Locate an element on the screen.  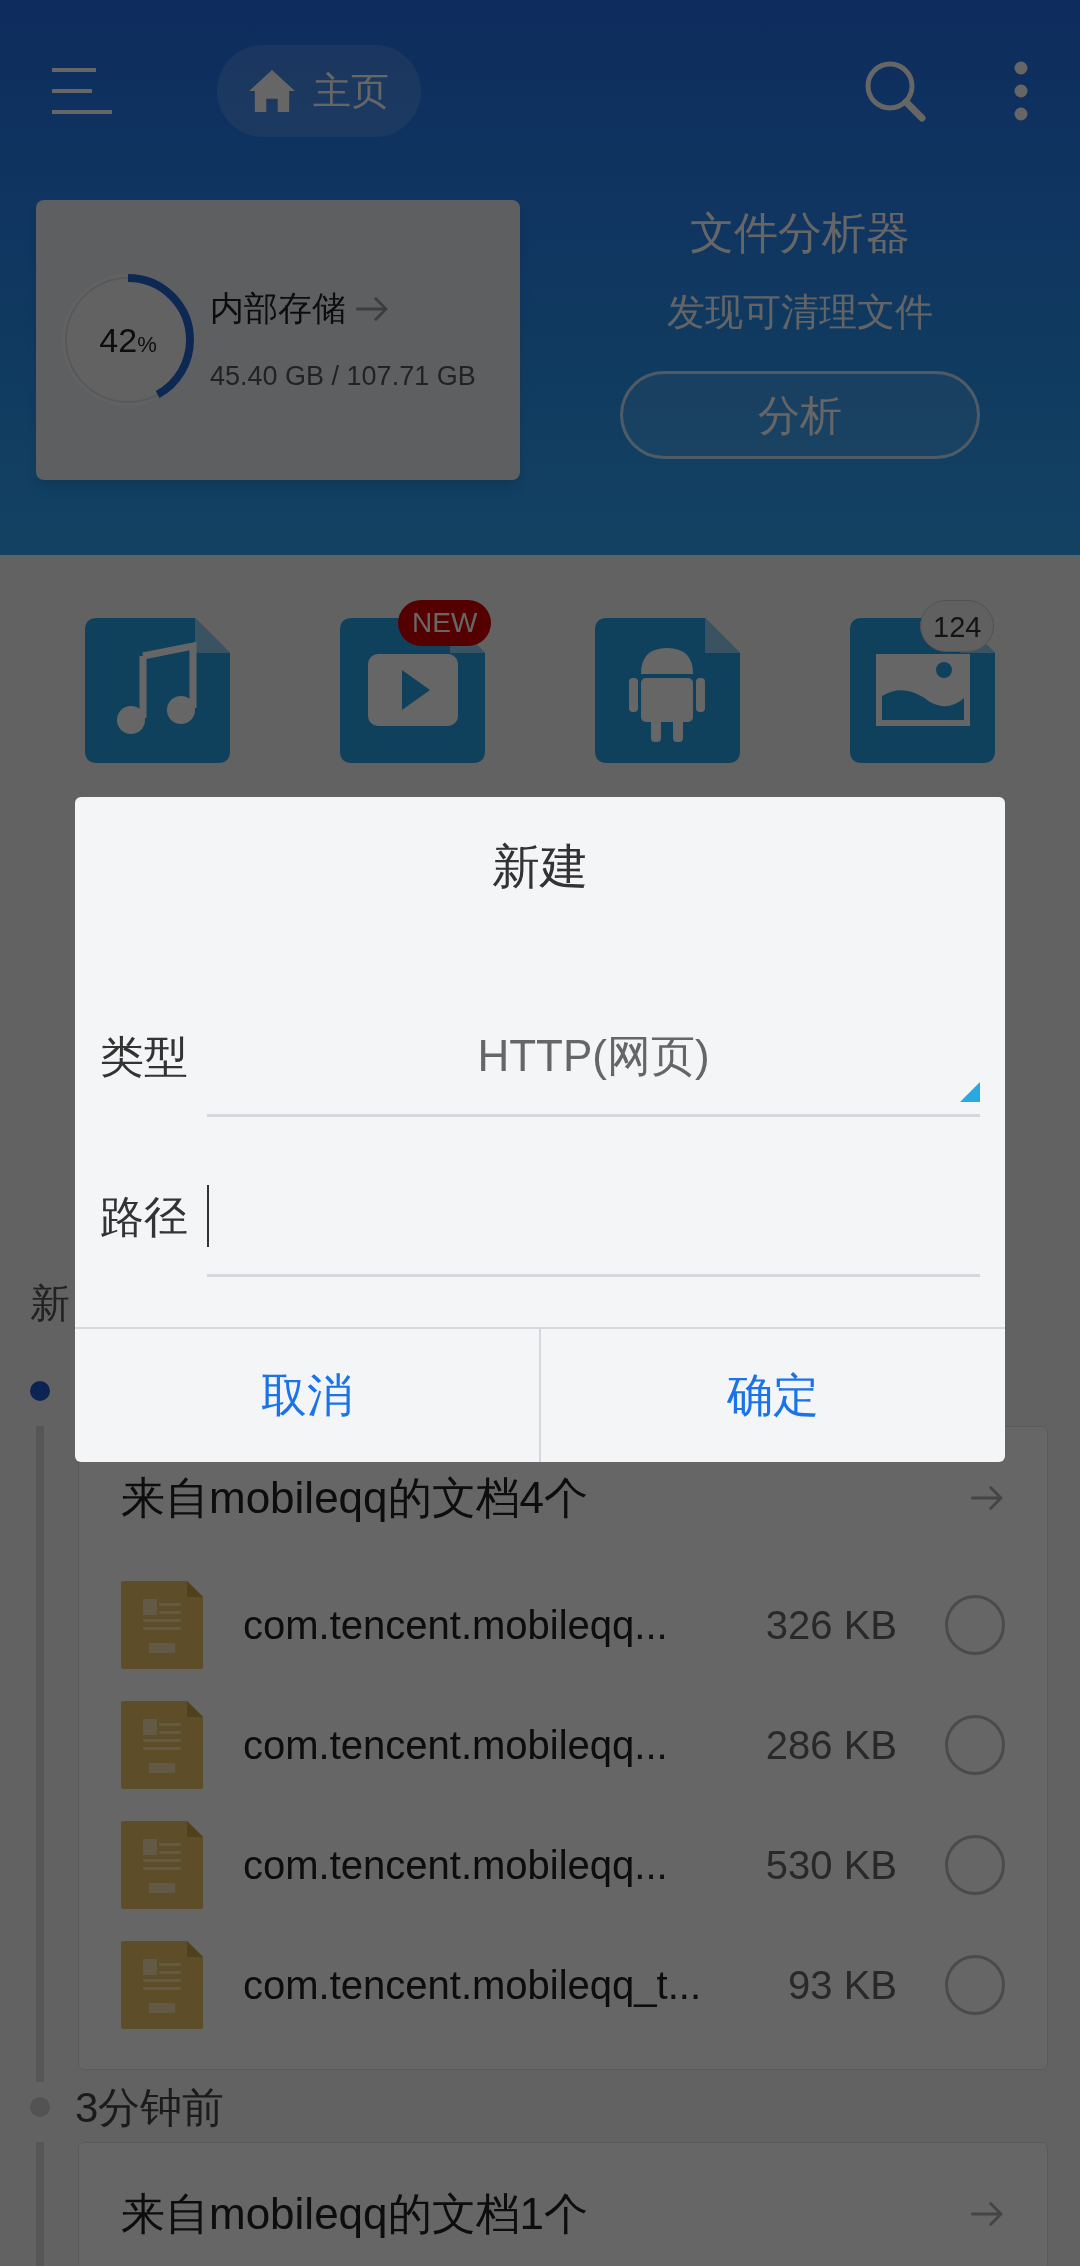
timeline-time: 3分钟前 is located at coordinates (150, 2107).